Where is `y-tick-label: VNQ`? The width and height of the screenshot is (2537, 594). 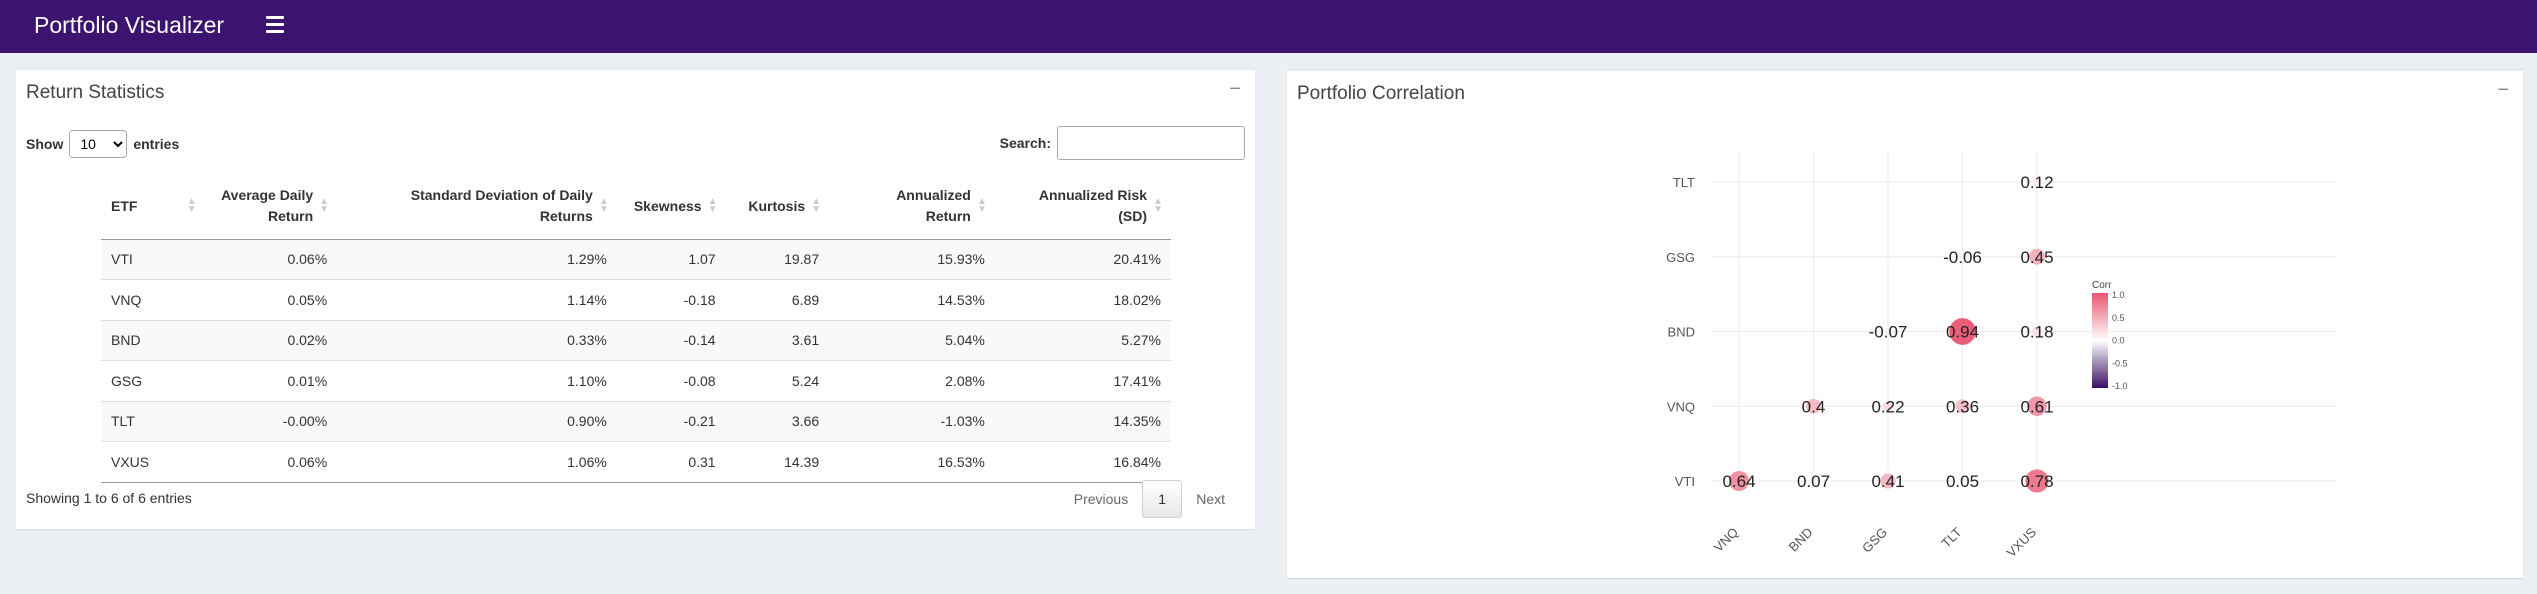 y-tick-label: VNQ is located at coordinates (1681, 406).